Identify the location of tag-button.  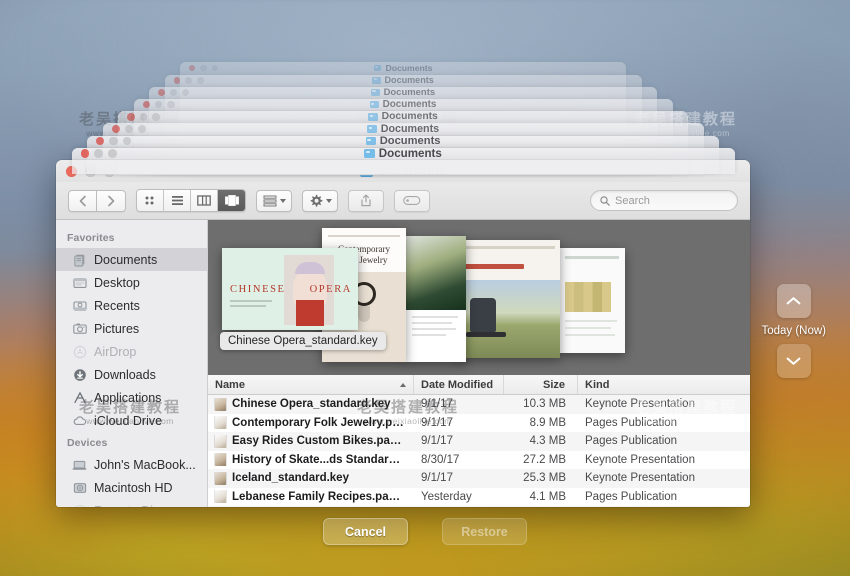
(412, 200).